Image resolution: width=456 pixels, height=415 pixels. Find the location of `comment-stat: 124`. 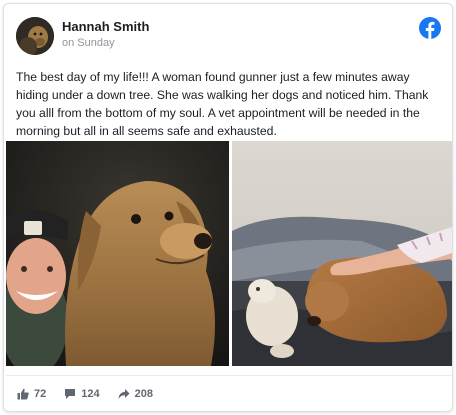

comment-stat: 124 is located at coordinates (82, 394).